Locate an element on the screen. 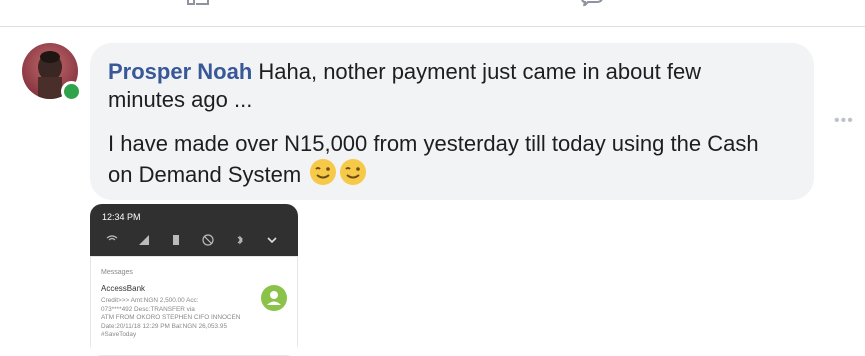 The image size is (865, 356). notification-app-label: Messages is located at coordinates (117, 272).